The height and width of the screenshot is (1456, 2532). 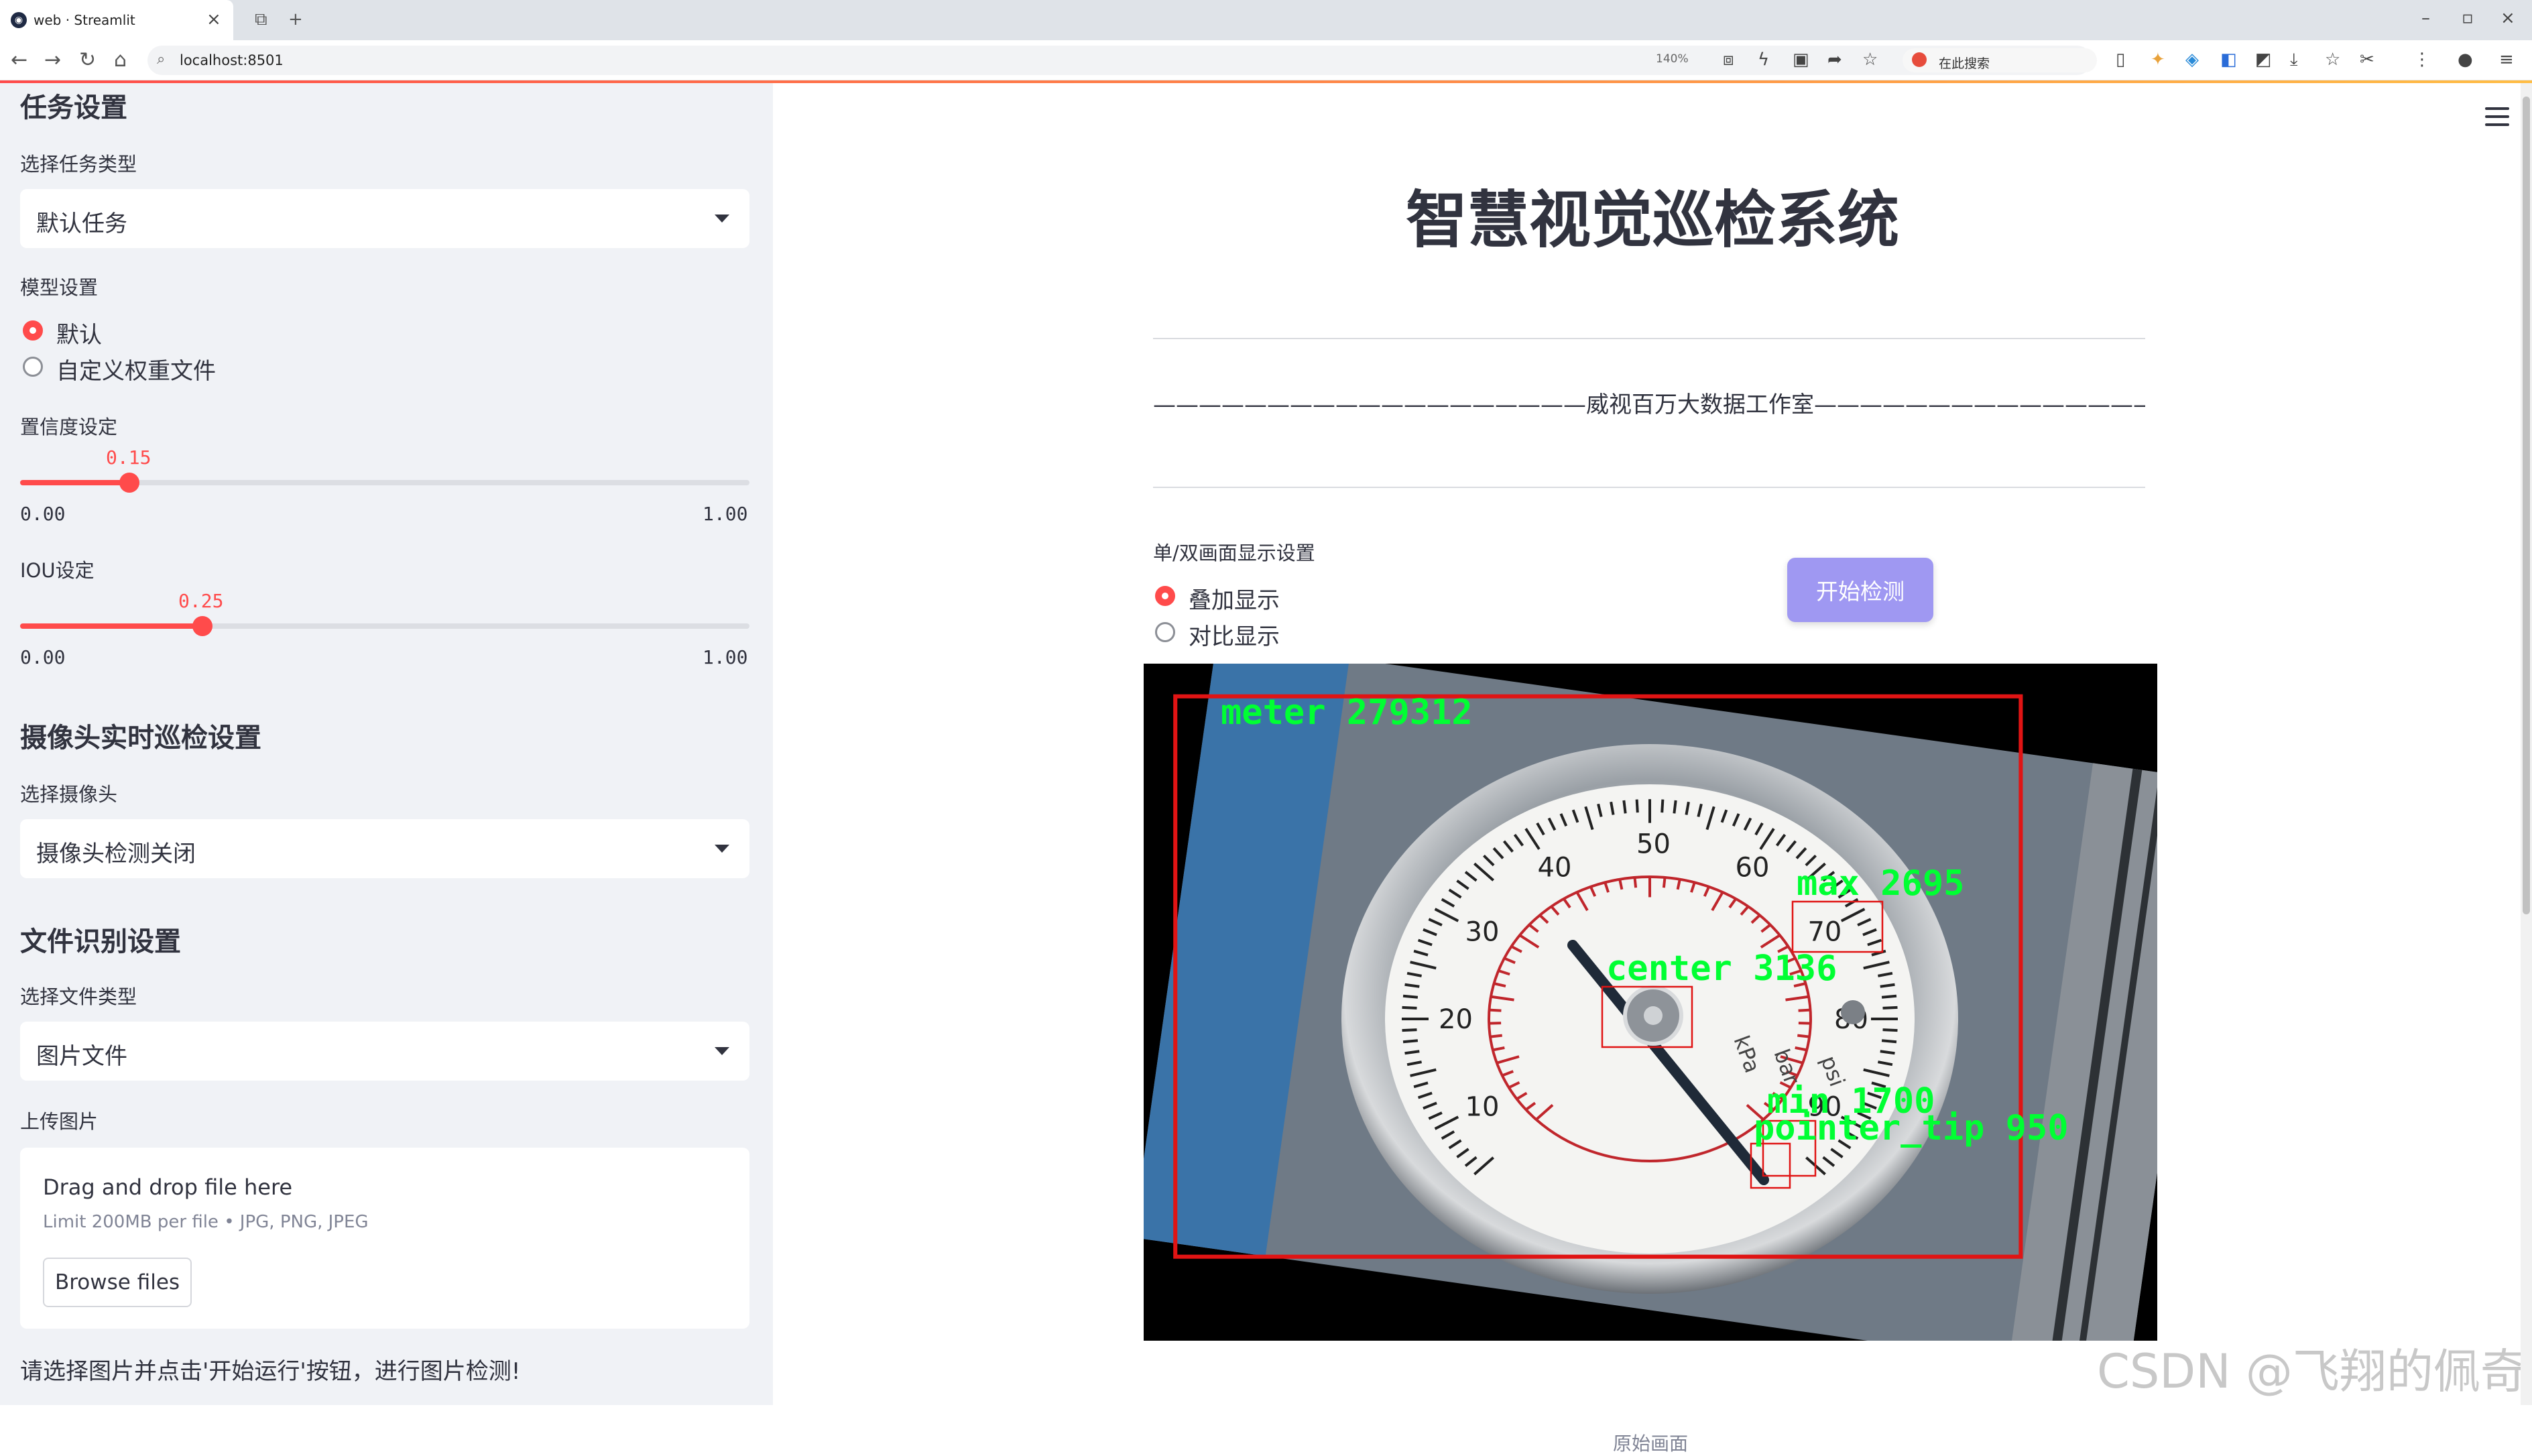 What do you see at coordinates (1165, 632) in the screenshot?
I see `compare-display-radio` at bounding box center [1165, 632].